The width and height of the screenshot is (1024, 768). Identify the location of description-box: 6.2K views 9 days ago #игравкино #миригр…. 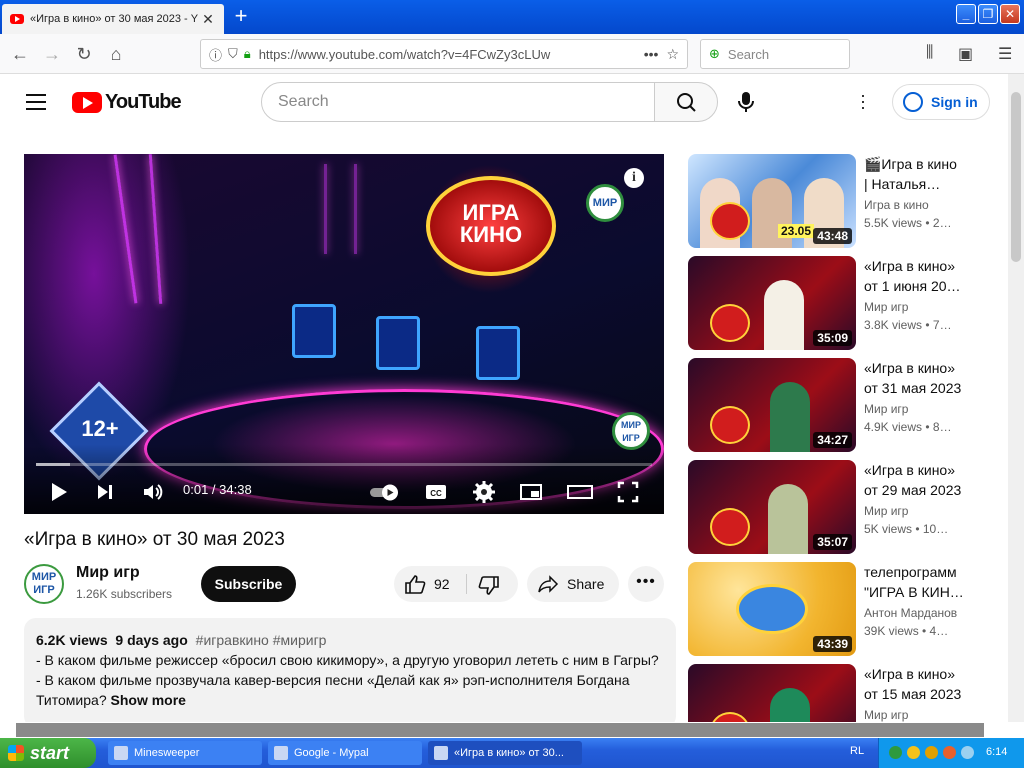
(350, 670).